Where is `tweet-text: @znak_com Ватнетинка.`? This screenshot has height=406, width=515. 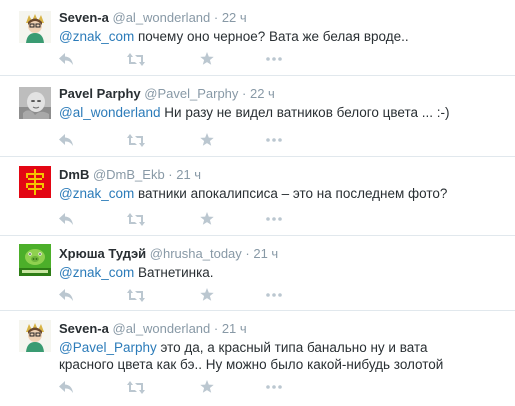 tweet-text: @znak_com Ватнетинка. is located at coordinates (284, 272).